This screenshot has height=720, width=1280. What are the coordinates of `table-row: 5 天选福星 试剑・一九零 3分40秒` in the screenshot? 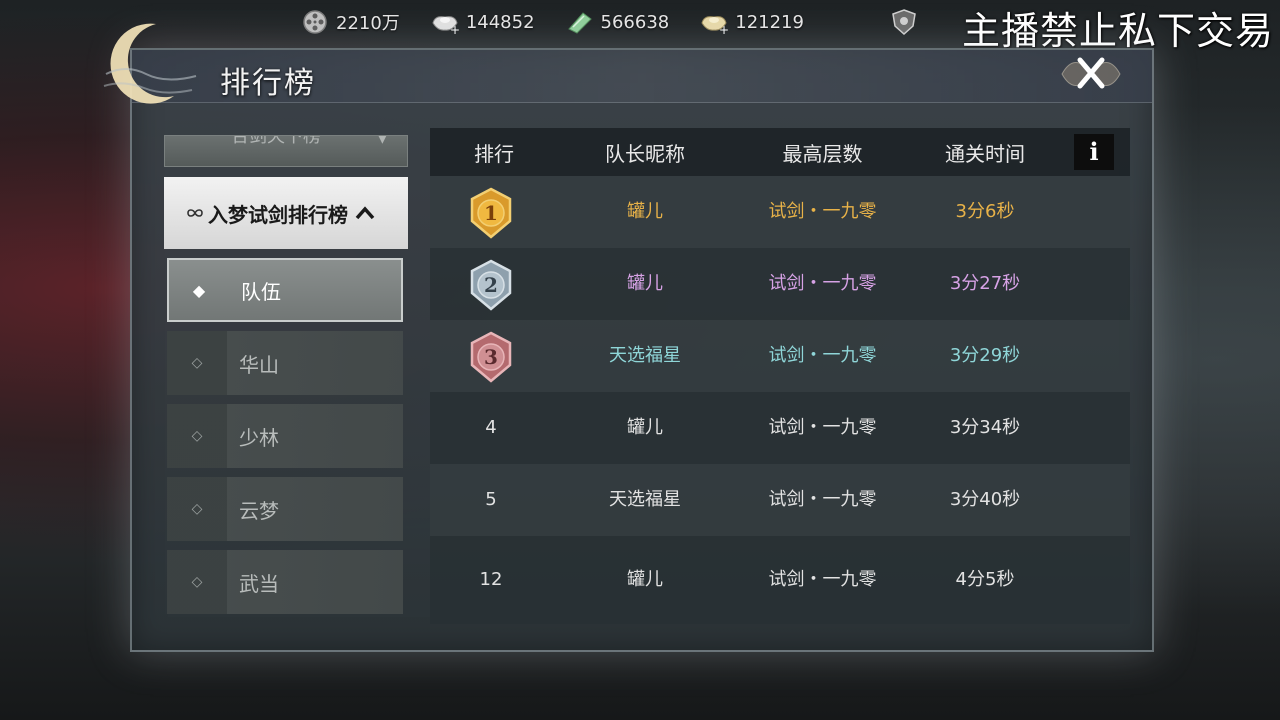 It's located at (780, 500).